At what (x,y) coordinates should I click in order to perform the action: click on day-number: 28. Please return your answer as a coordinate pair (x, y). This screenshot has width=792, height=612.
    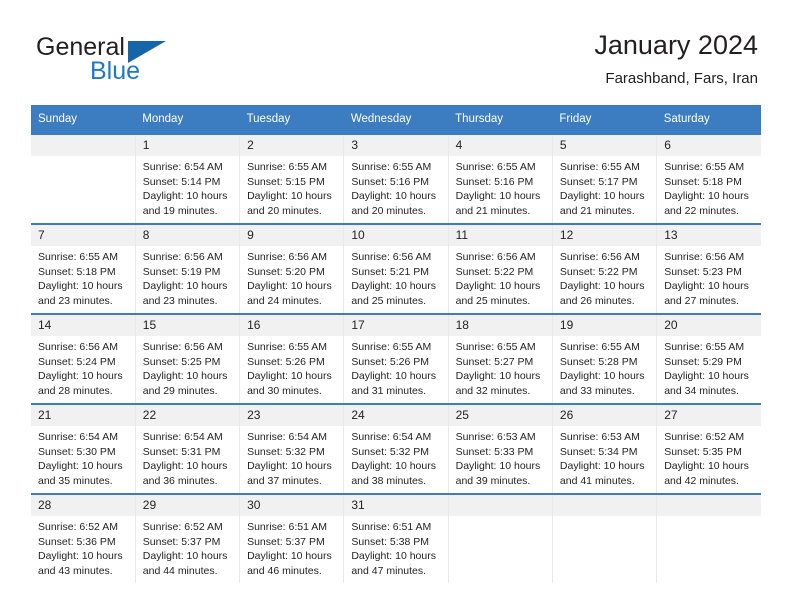
    Looking at the image, I should click on (83, 505).